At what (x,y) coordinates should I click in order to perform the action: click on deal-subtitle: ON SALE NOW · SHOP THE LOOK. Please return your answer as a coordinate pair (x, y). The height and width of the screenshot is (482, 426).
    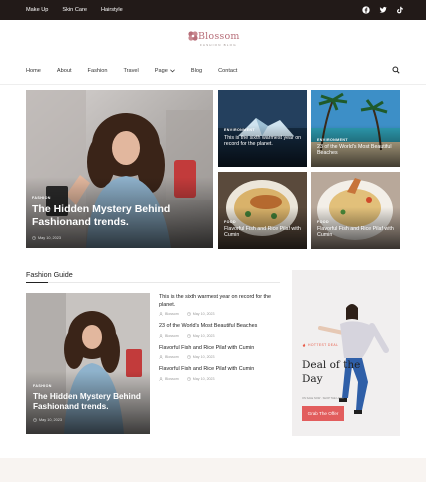
    Looking at the image, I should click on (323, 398).